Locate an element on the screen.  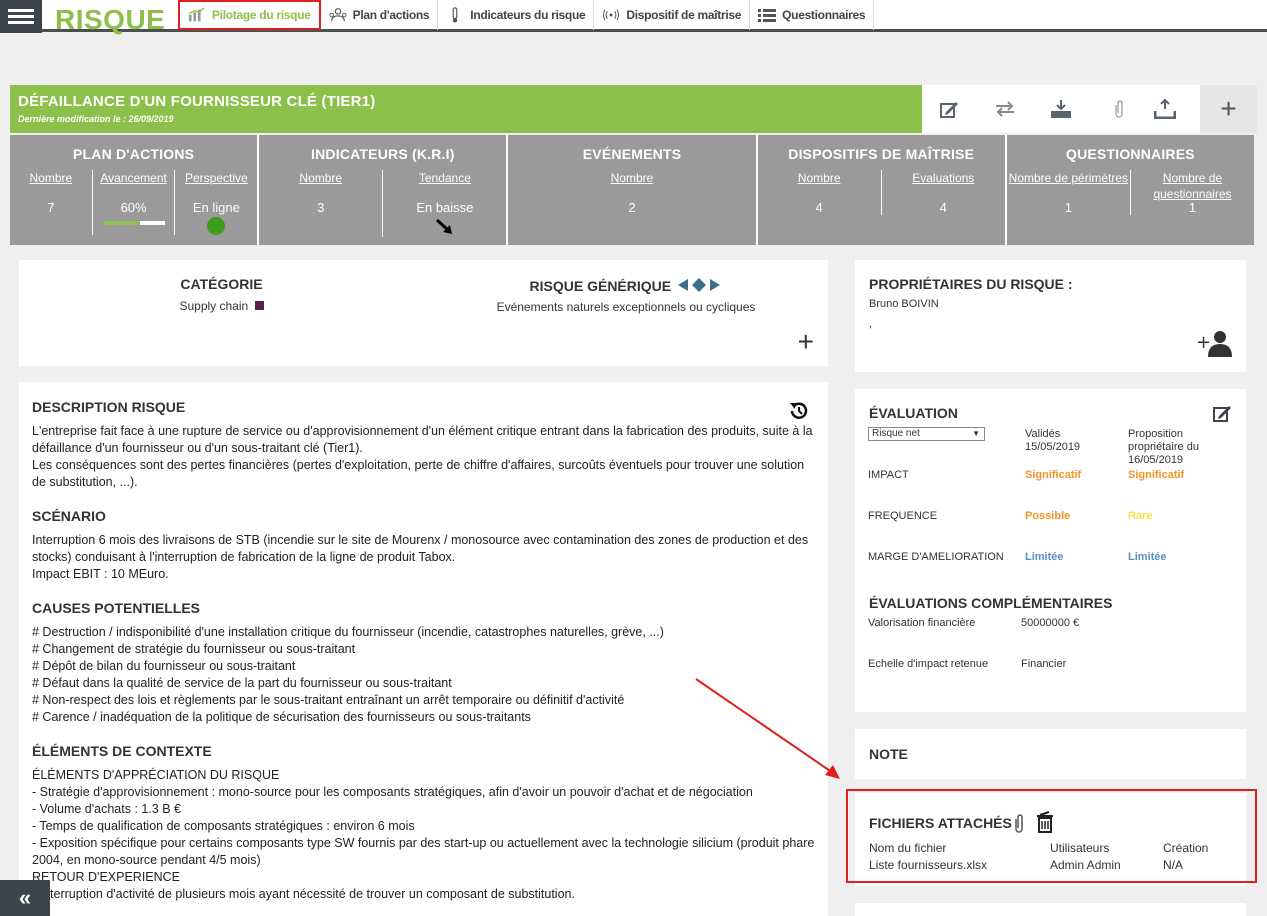
next-card is located at coordinates (1050, 909).